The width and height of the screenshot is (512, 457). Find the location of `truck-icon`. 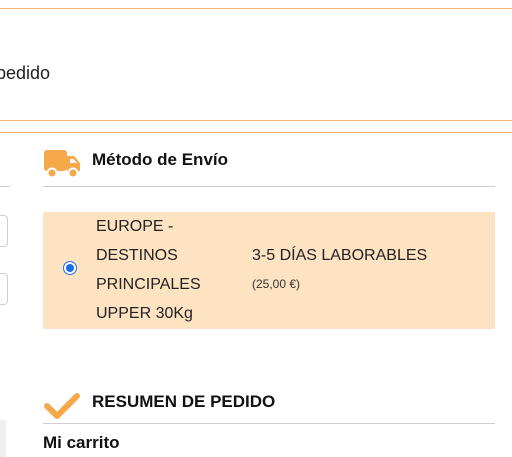

truck-icon is located at coordinates (62, 164).